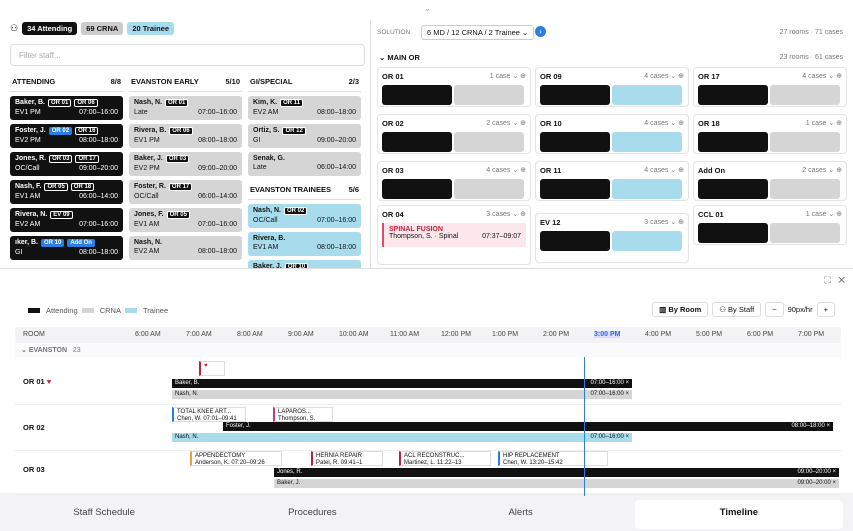  What do you see at coordinates (66, 164) in the screenshot?
I see `staff-card: Jones, R. OR 03 OR 17 OC/Call 09:00–20:00` at bounding box center [66, 164].